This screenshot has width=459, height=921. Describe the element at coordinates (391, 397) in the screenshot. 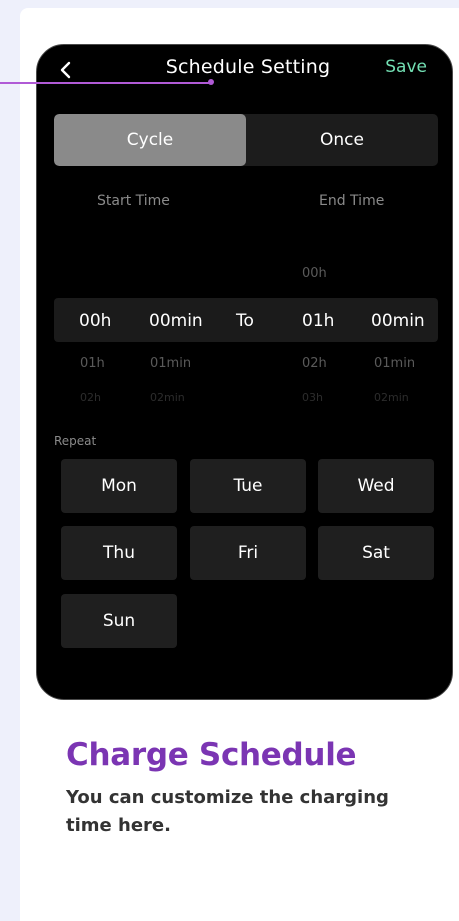

I see `end-minute-next2: 02min` at that location.